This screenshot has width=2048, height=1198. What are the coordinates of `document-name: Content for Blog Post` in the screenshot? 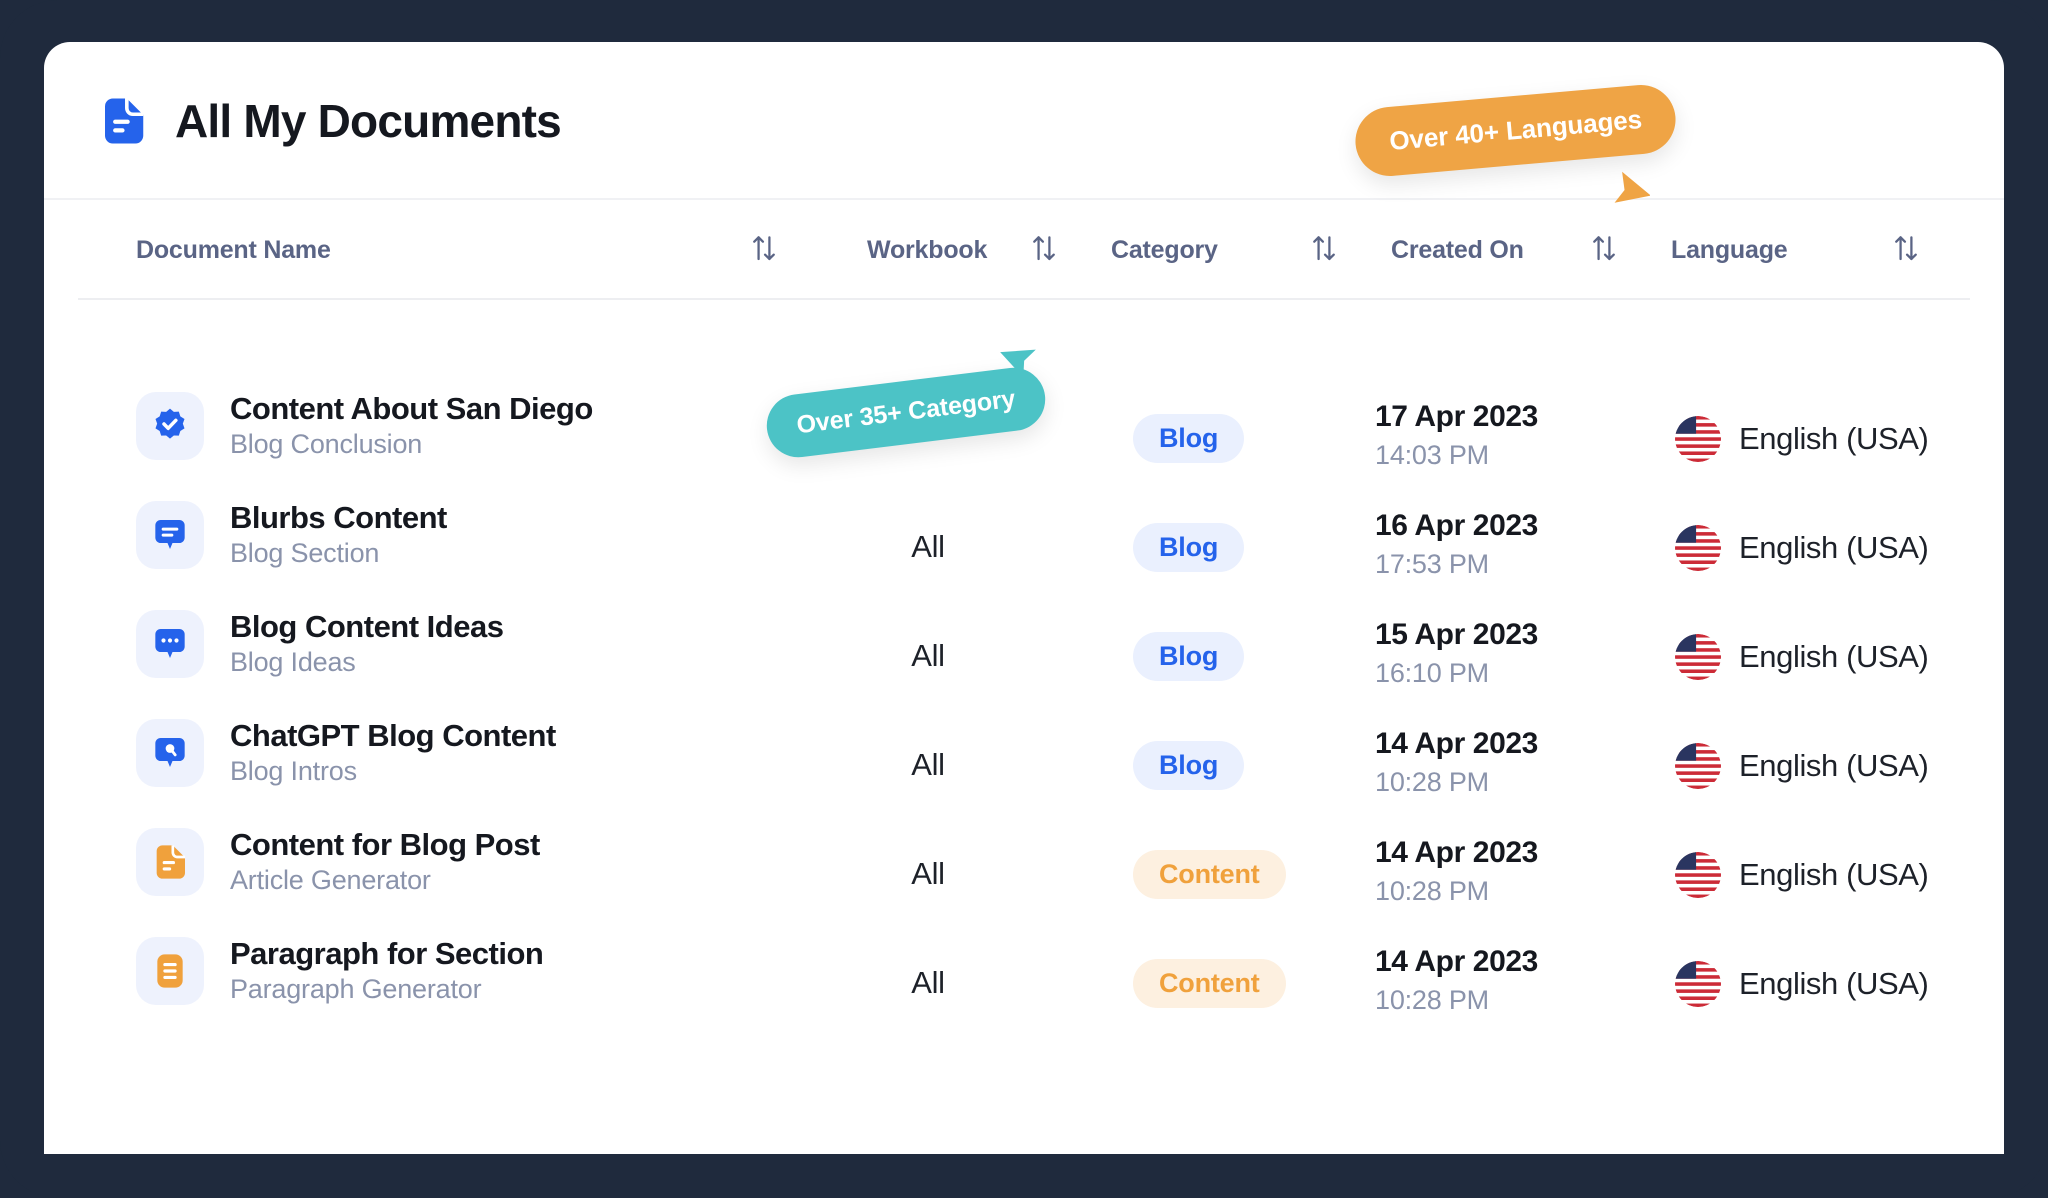 It's located at (385, 844).